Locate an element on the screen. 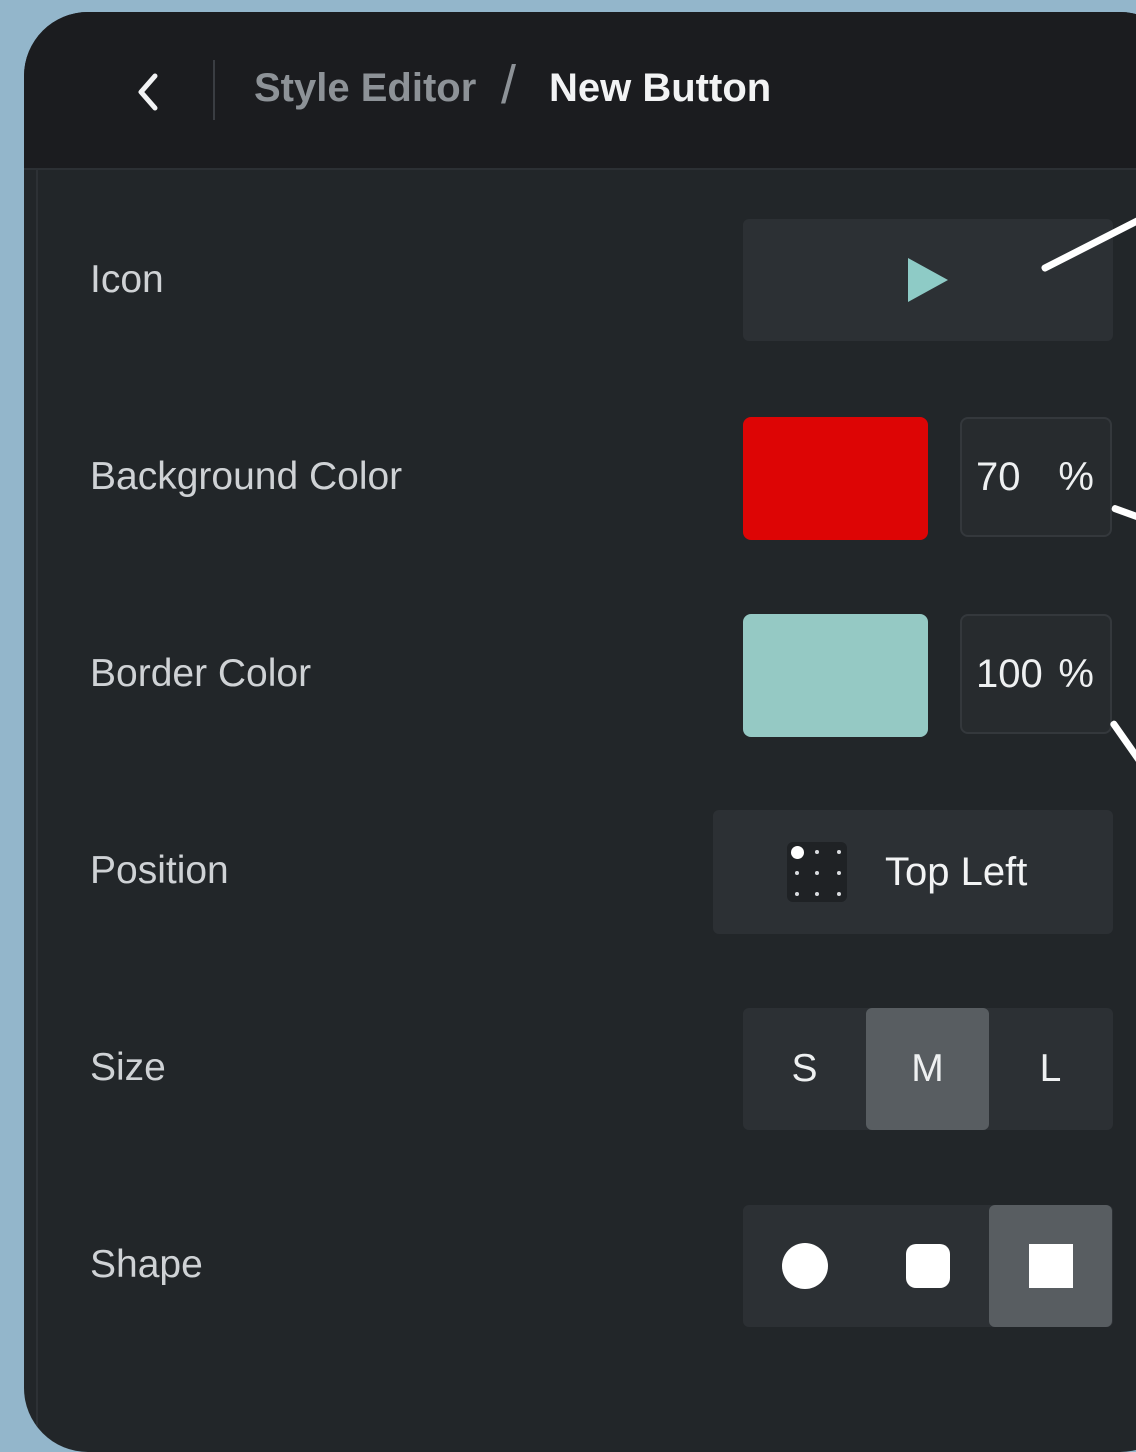 The image size is (1136, 1452). position-grid-icon is located at coordinates (817, 872).